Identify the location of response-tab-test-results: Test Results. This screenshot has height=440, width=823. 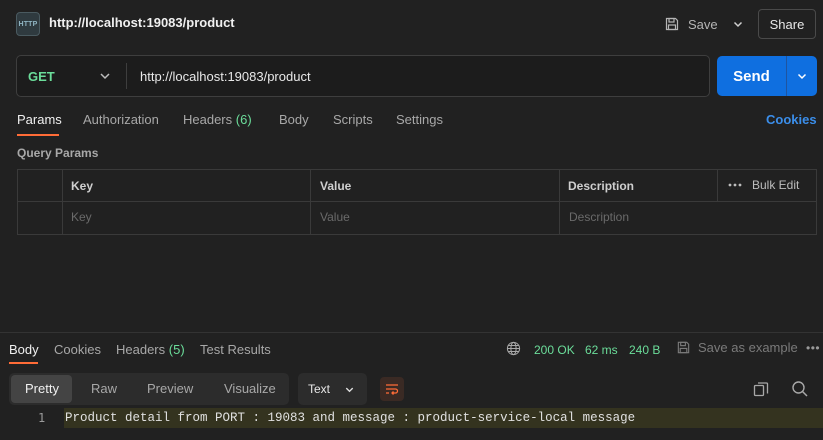
(235, 349).